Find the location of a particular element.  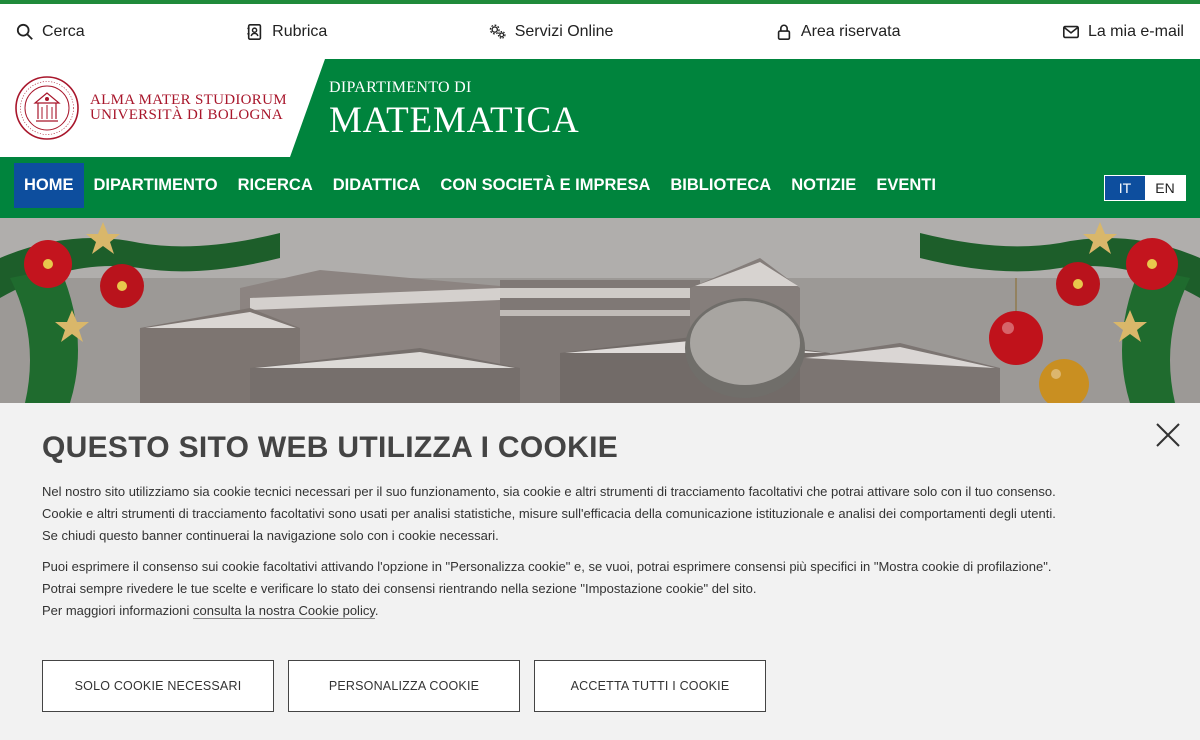

nav-item-biblioteca: BIBLIOTECA is located at coordinates (720, 185).